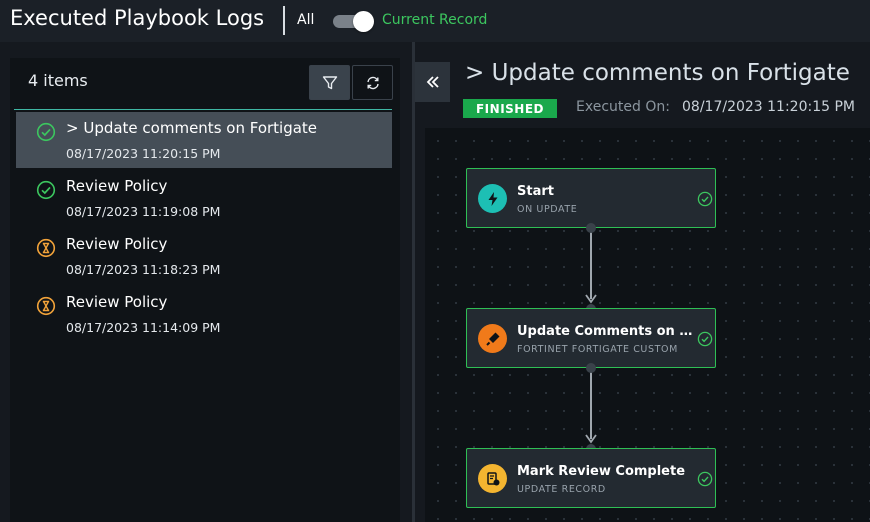 The height and width of the screenshot is (522, 870). What do you see at coordinates (591, 198) in the screenshot?
I see `flow-node-start: Start ON UPDATE` at bounding box center [591, 198].